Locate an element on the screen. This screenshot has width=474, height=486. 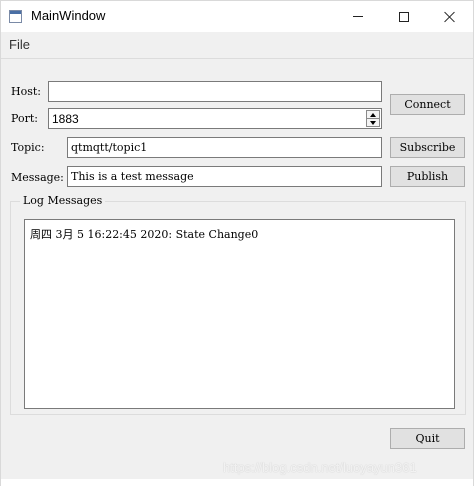
host-label: Host: is located at coordinates (26, 91).